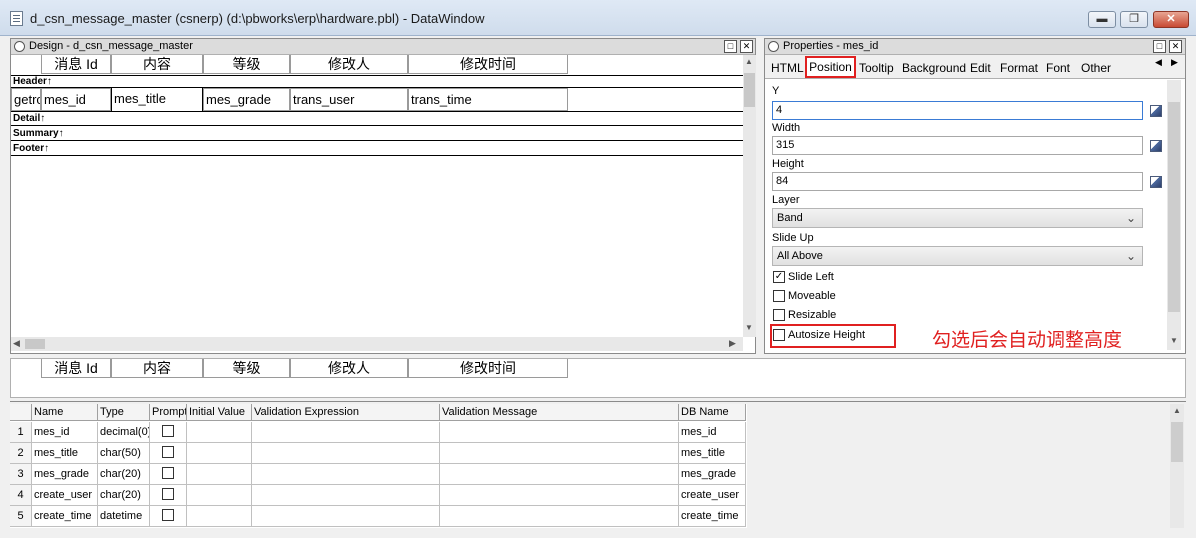 This screenshot has height=538, width=1196. Describe the element at coordinates (712, 432) in the screenshot. I see `db-name-cell: mes_id` at that location.